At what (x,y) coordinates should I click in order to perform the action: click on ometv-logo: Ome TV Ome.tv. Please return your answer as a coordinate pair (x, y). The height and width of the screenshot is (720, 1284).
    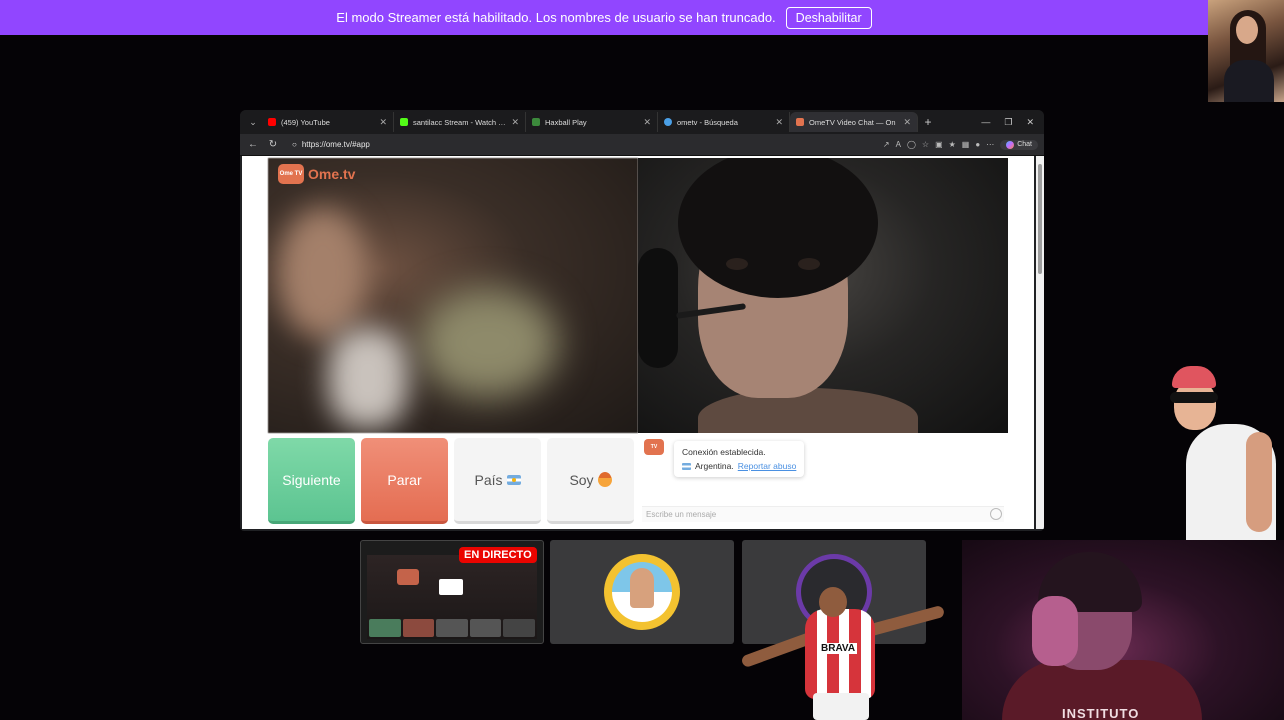
    Looking at the image, I should click on (316, 174).